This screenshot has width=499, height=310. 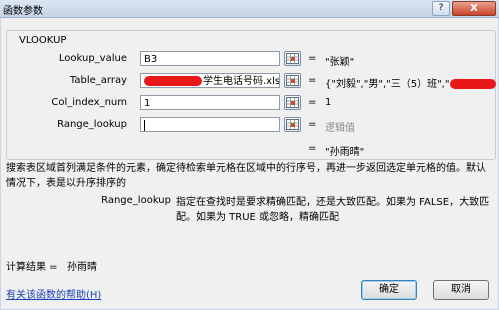 What do you see at coordinates (461, 290) in the screenshot?
I see `cancel-button: 取消` at bounding box center [461, 290].